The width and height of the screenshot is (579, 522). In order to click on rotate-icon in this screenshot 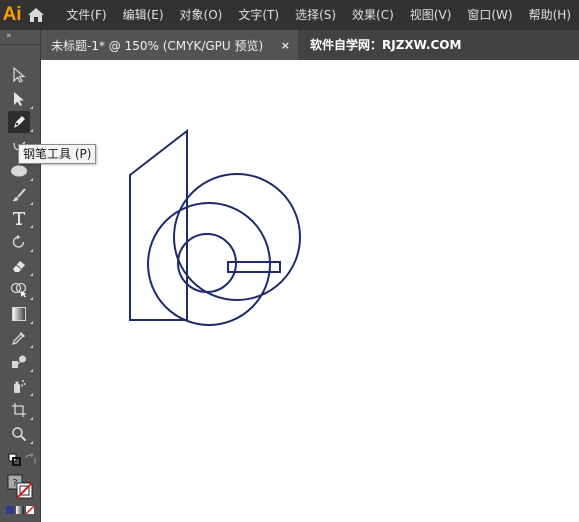, I will do `click(18, 241)`.